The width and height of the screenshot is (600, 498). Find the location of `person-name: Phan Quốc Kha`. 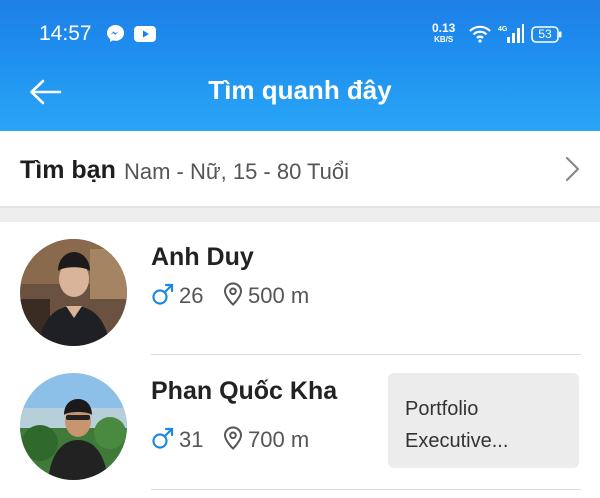

person-name: Phan Quốc Kha is located at coordinates (244, 391).